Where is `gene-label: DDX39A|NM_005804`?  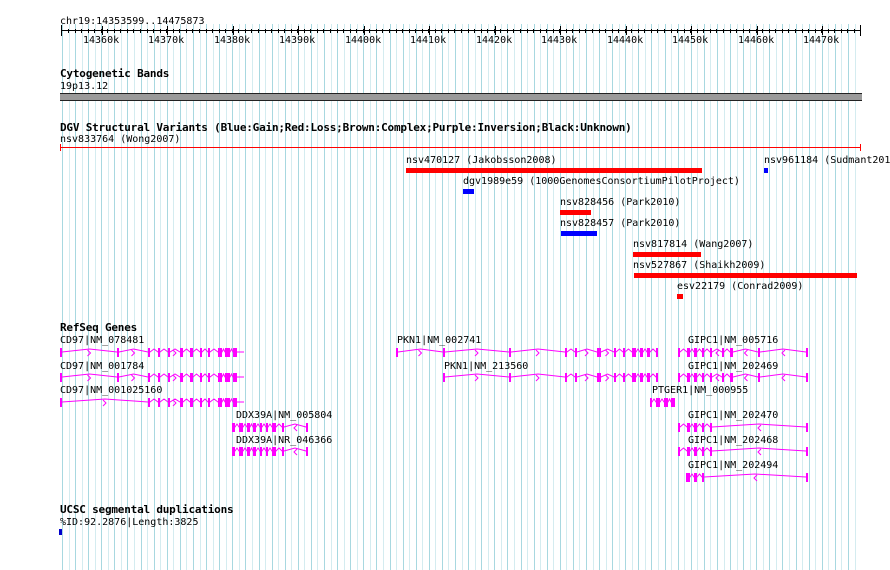 gene-label: DDX39A|NM_005804 is located at coordinates (284, 415).